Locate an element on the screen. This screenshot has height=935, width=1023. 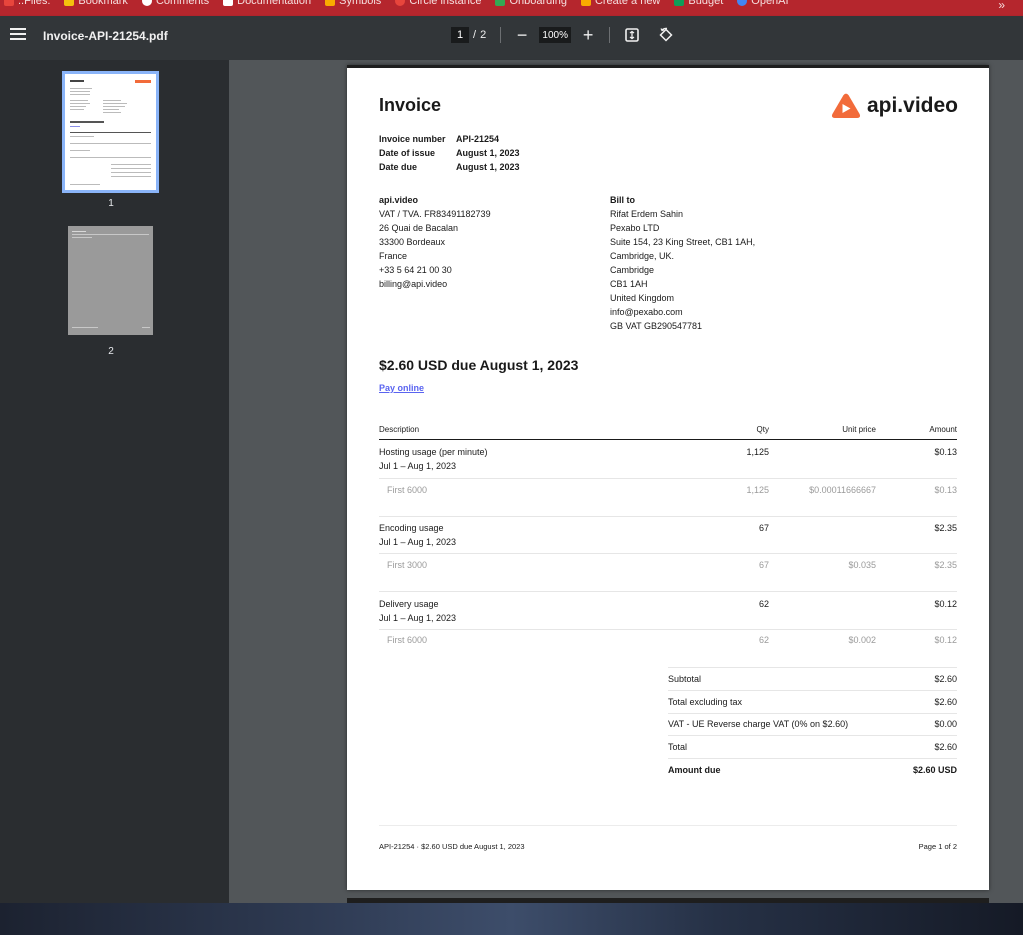
bill-to-line: CB1 1AH is located at coordinates (629, 284).